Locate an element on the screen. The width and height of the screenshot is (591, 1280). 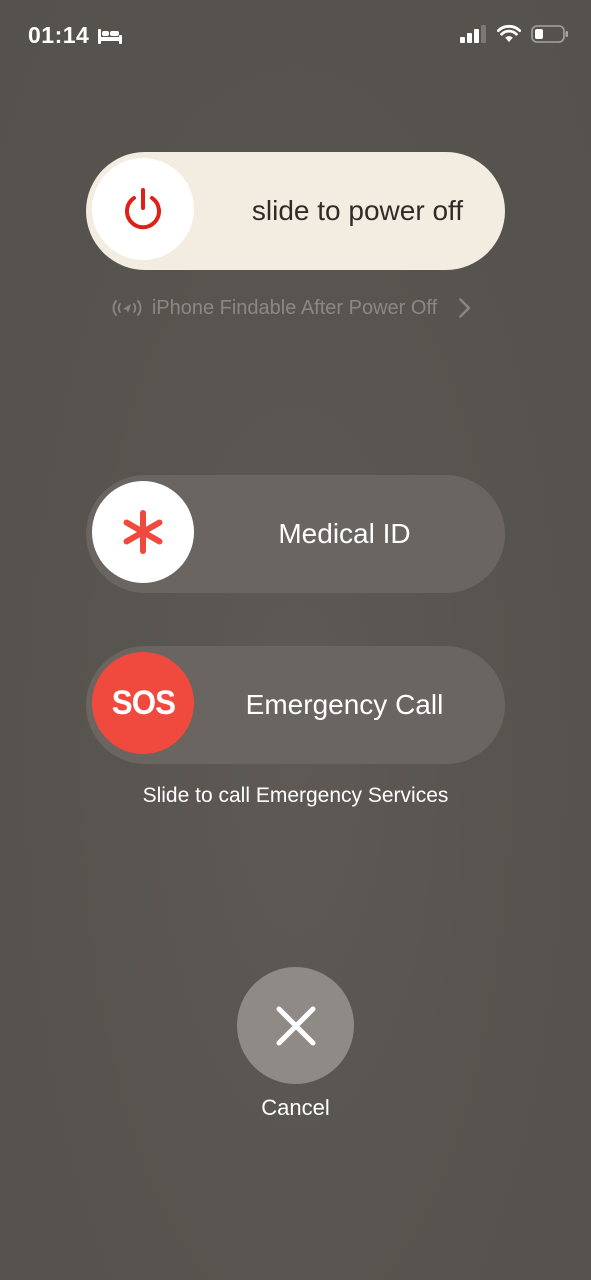
power-off-knob is located at coordinates (143, 209).